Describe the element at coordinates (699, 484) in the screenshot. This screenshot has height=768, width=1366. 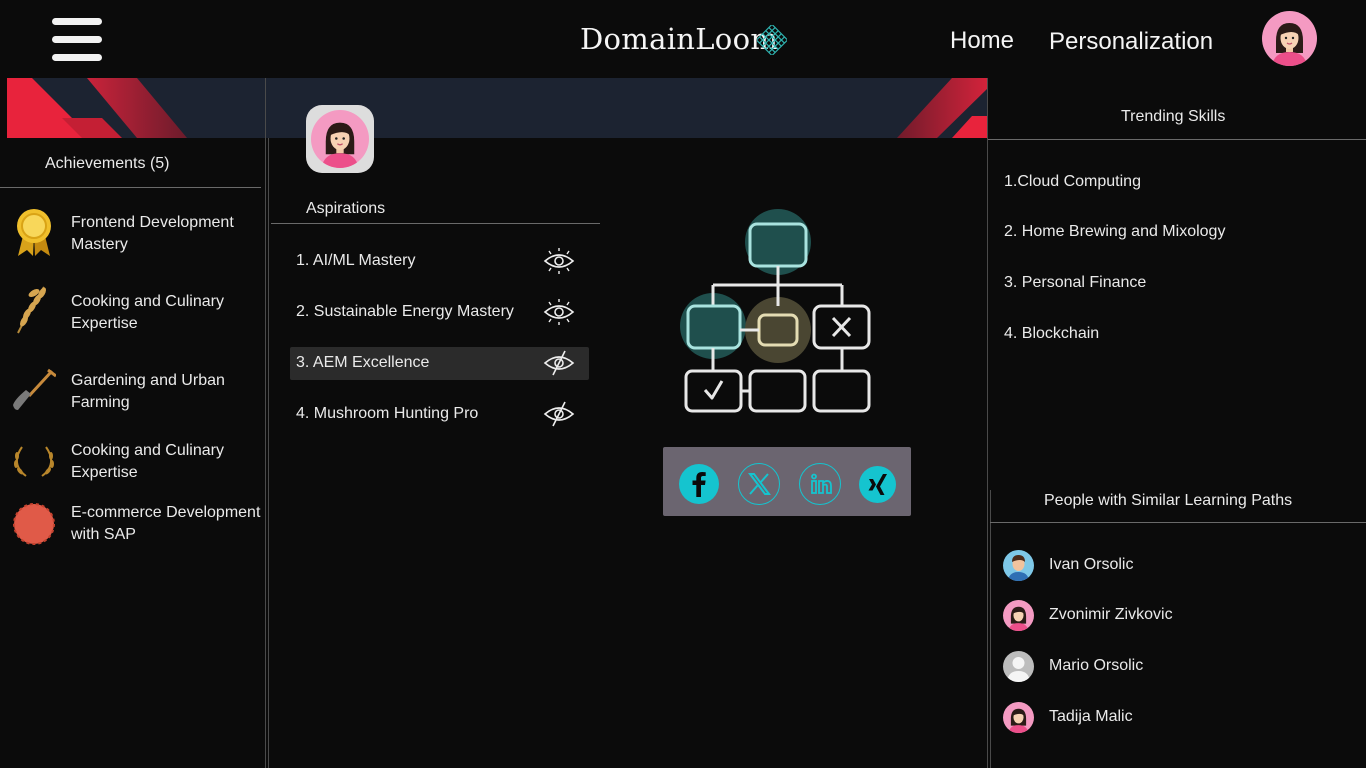
I see `facebook-icon` at that location.